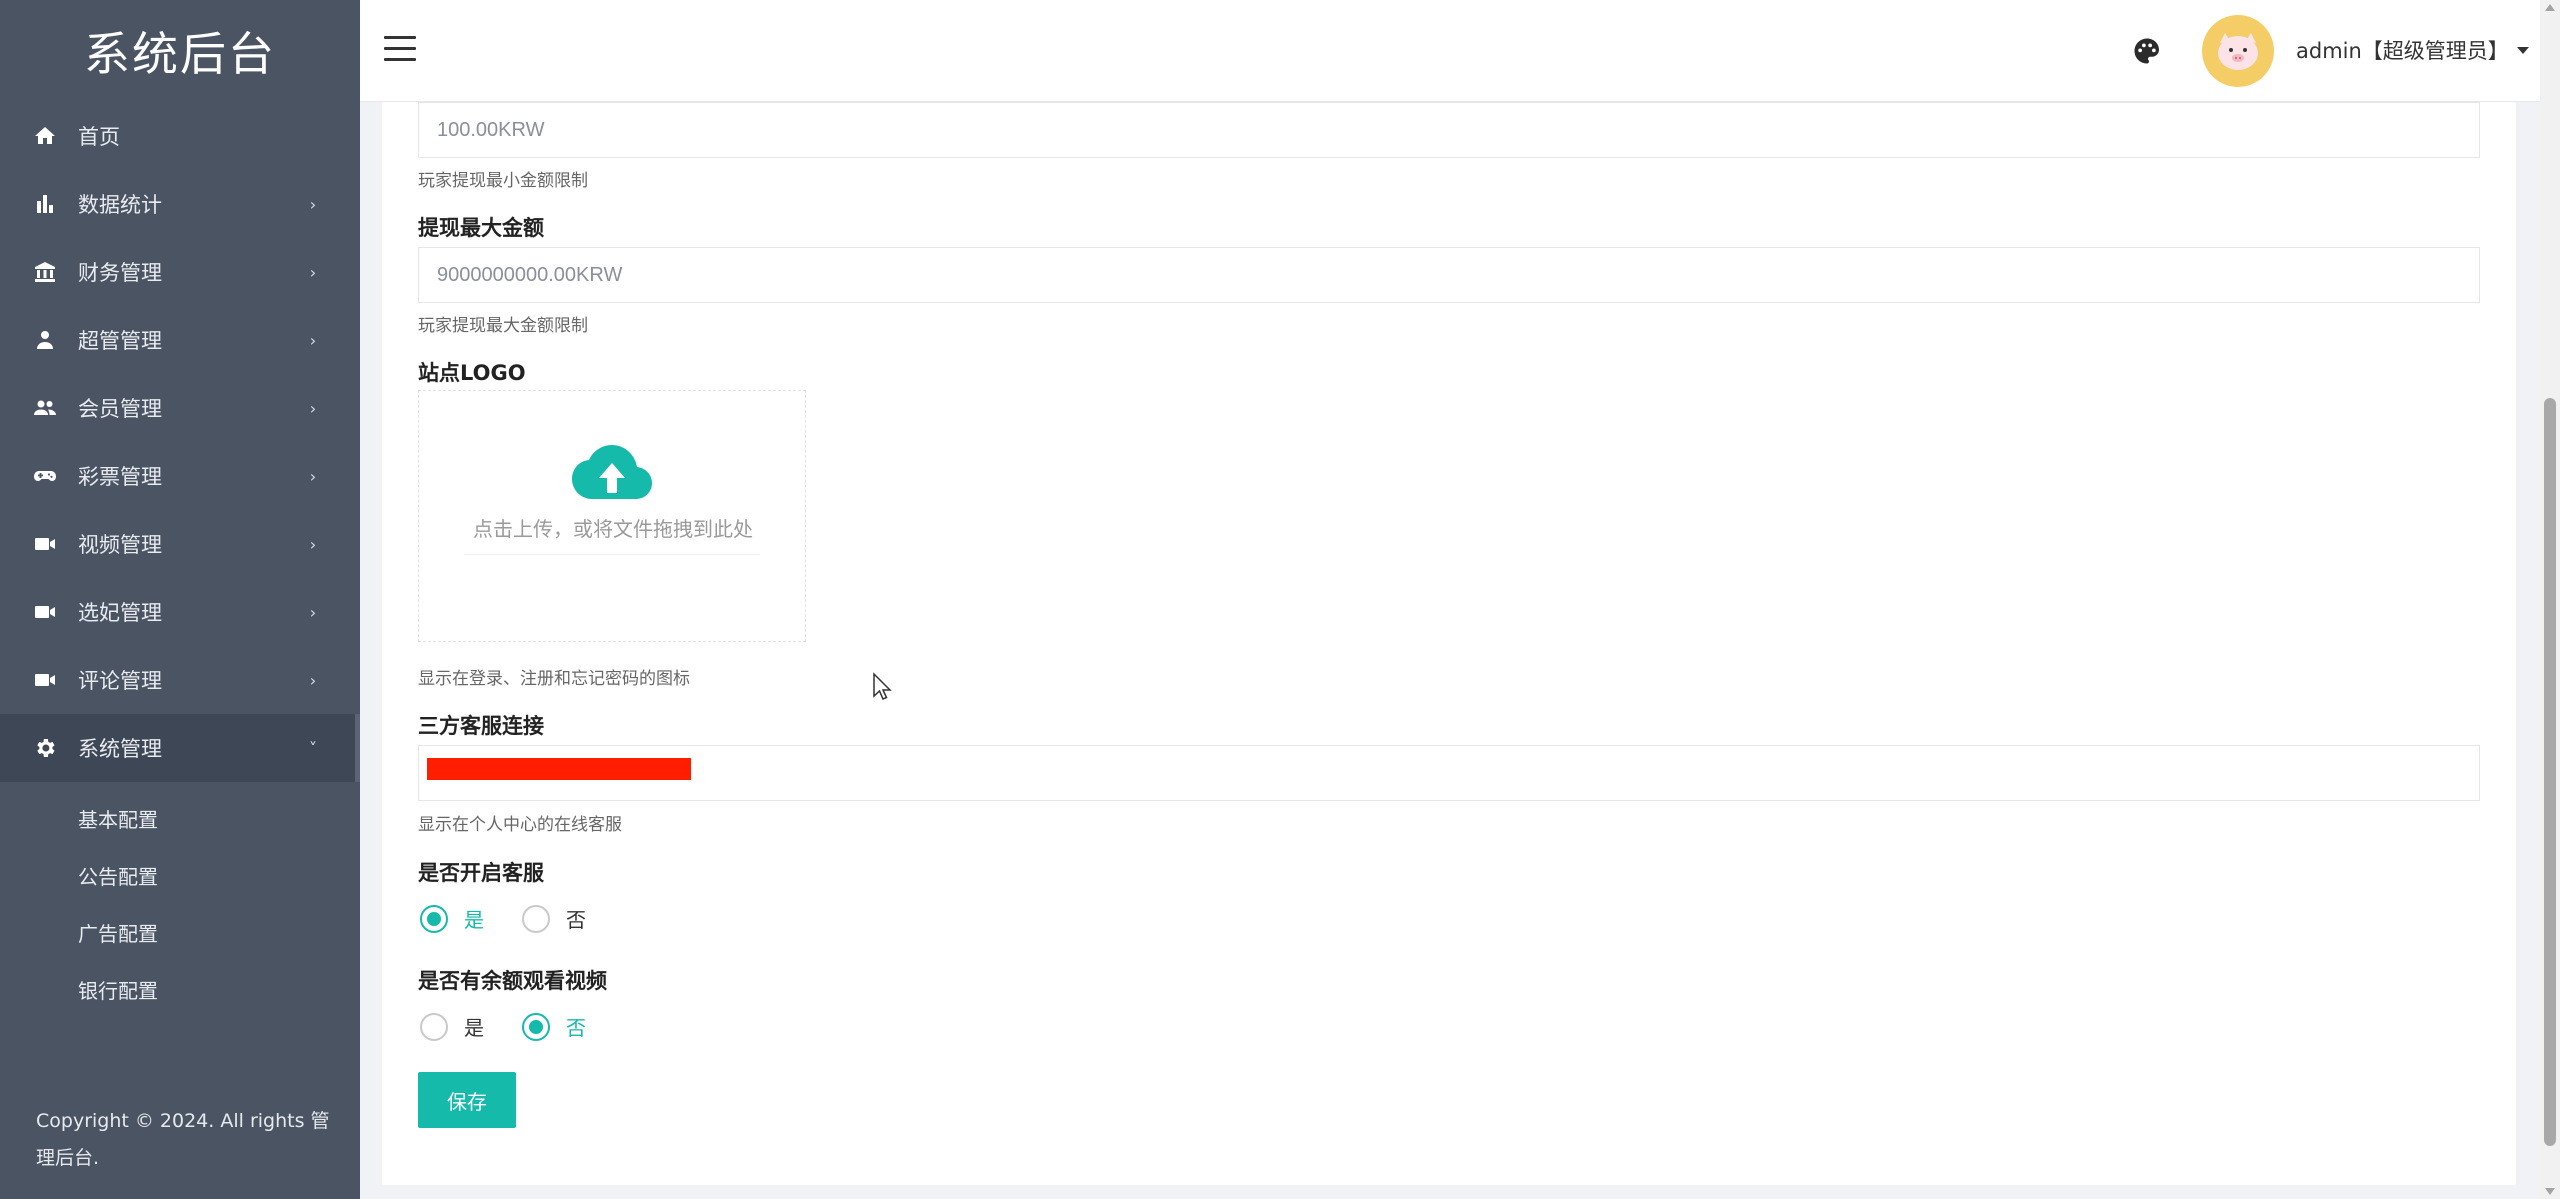 The width and height of the screenshot is (2560, 1199). I want to click on logo-help: 显示在登录、注册和忘记密码的图标, so click(554, 679).